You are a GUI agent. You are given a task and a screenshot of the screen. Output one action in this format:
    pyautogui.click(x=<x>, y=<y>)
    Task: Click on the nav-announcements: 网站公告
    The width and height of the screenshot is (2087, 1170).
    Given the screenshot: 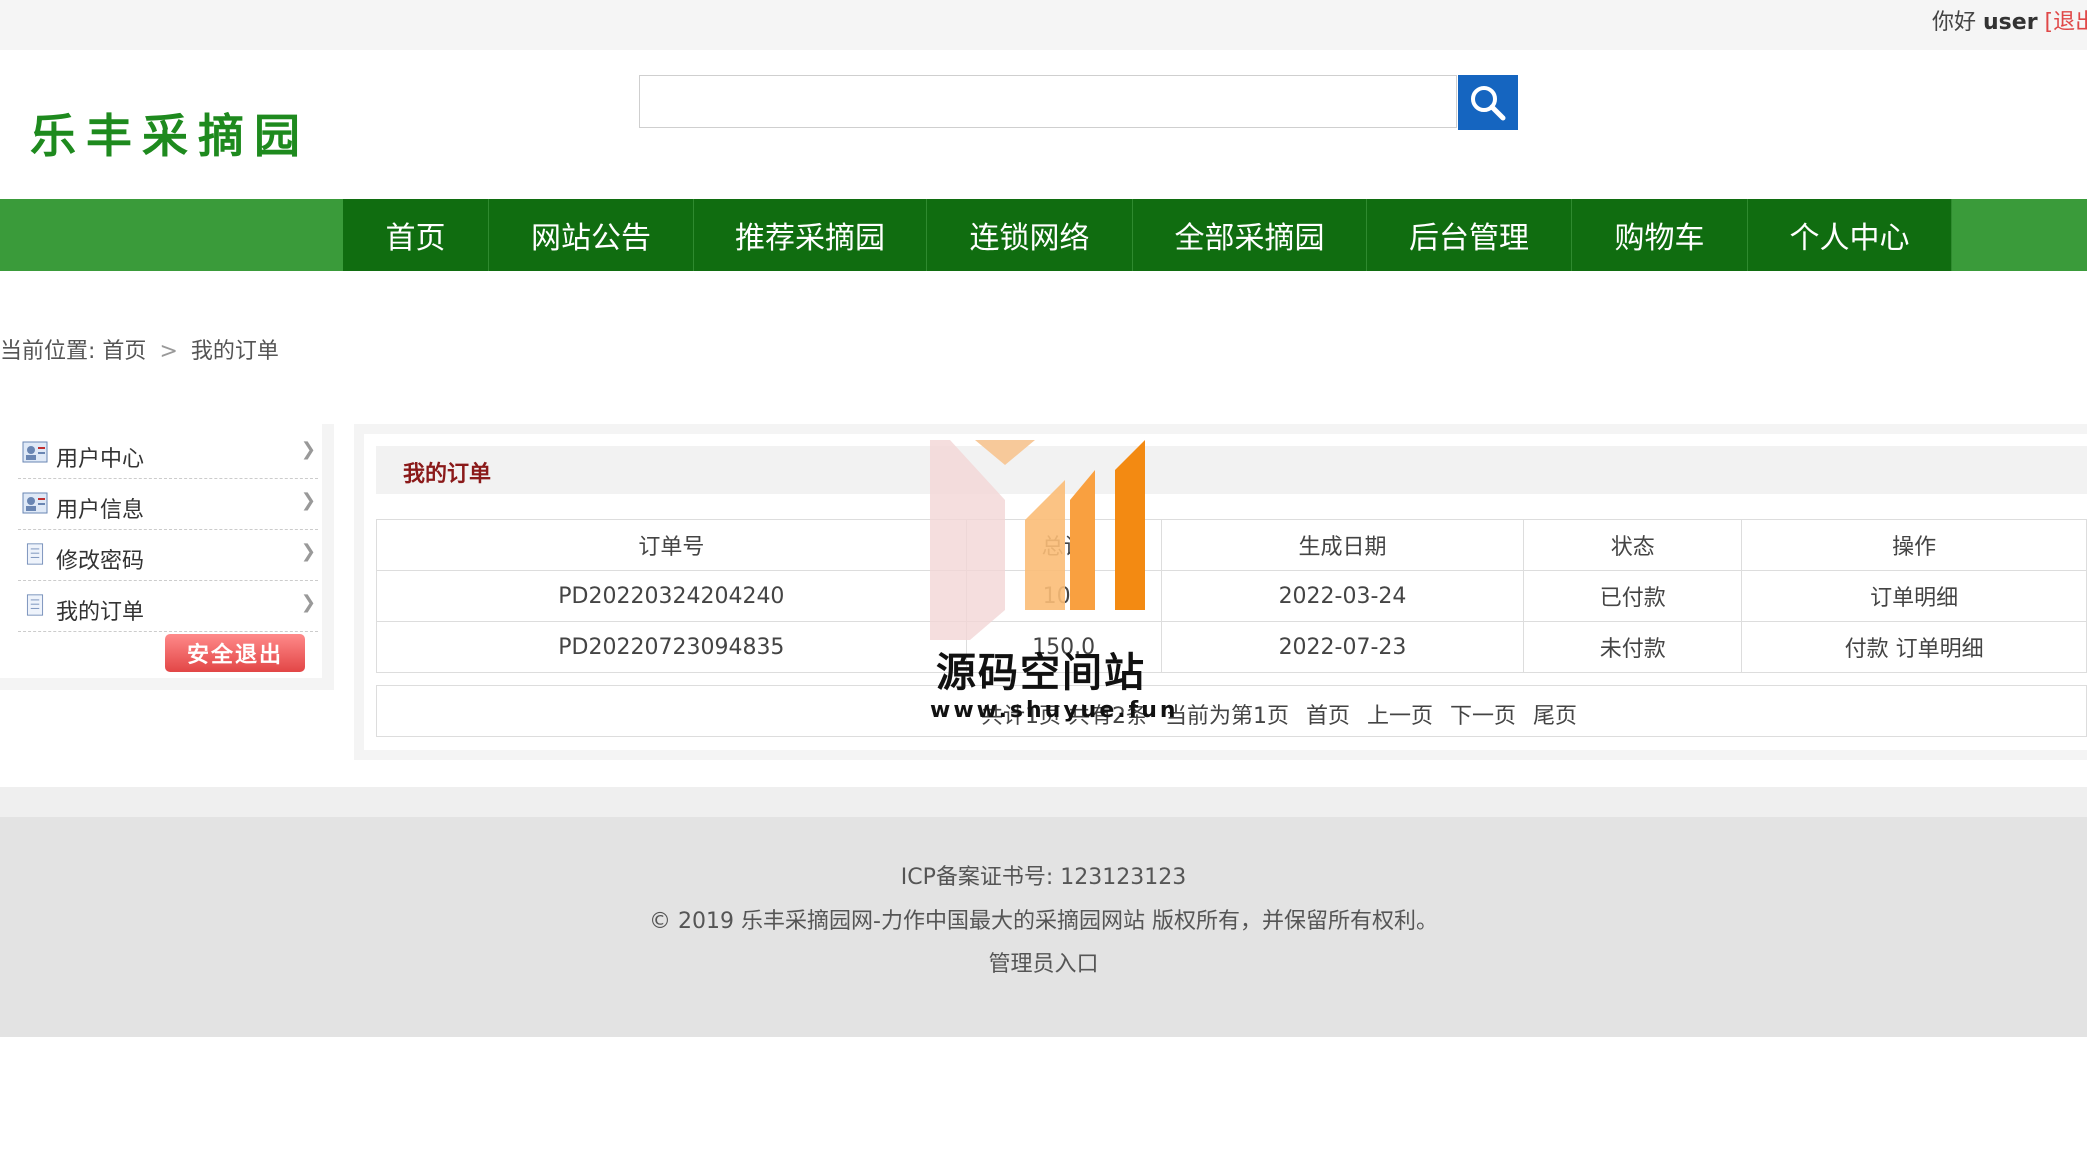 What is the action you would take?
    pyautogui.click(x=591, y=235)
    